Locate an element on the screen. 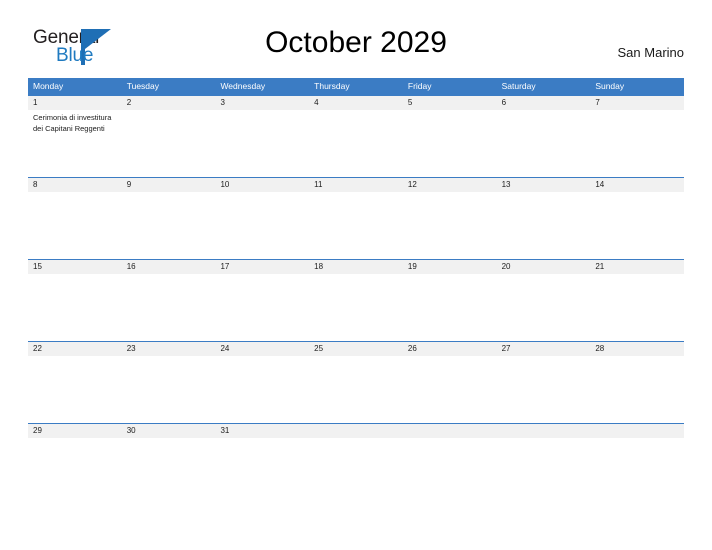 This screenshot has width=712, height=550. date-number: 27 is located at coordinates (544, 349).